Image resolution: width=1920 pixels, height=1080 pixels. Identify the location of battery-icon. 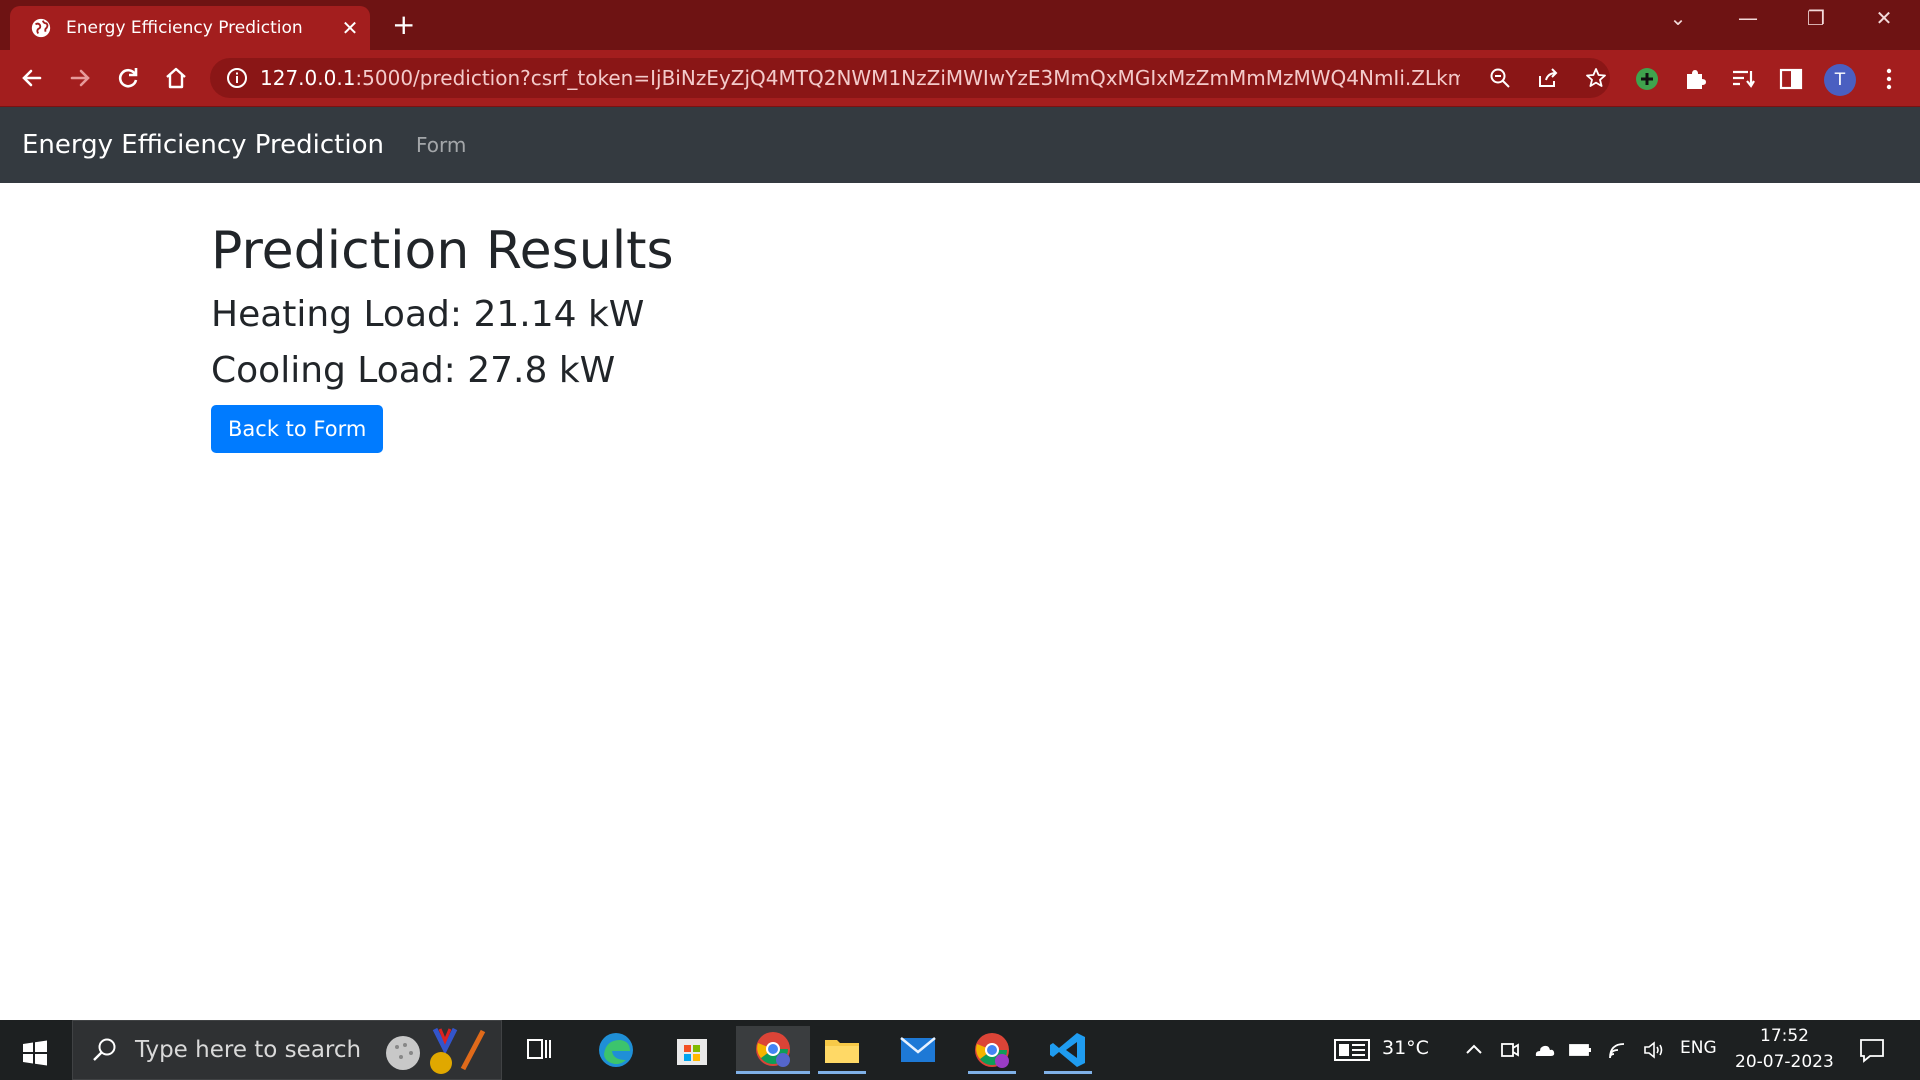
(1580, 1050).